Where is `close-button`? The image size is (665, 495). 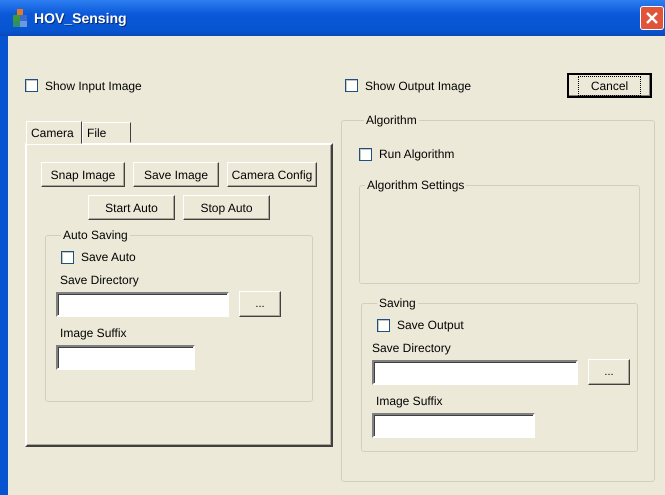 close-button is located at coordinates (652, 18).